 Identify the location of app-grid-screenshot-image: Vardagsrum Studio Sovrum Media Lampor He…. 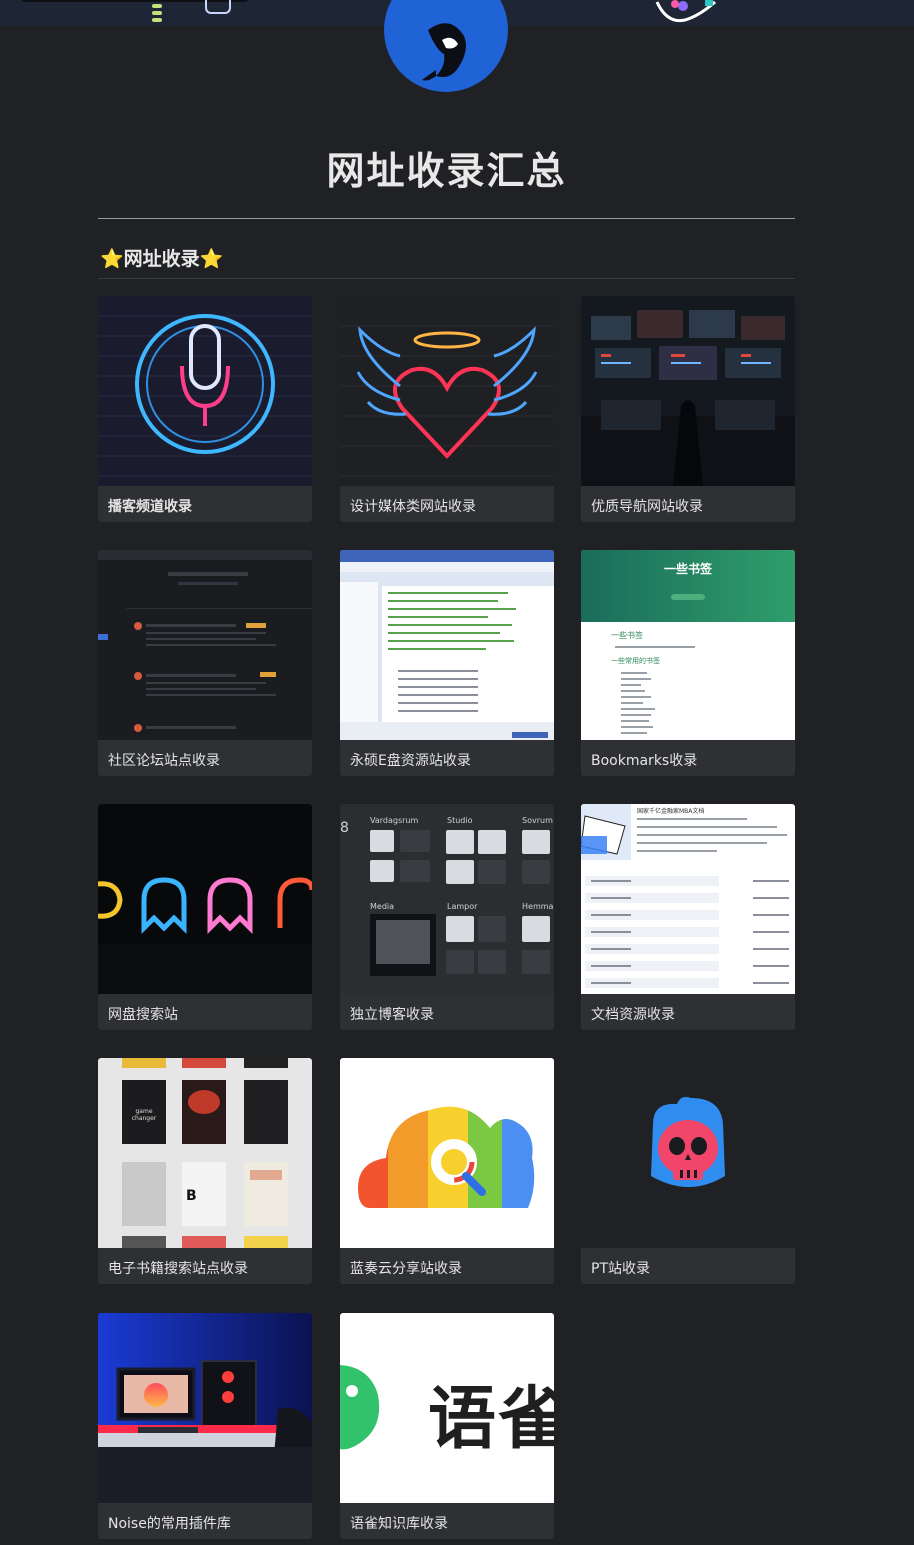
(447, 899).